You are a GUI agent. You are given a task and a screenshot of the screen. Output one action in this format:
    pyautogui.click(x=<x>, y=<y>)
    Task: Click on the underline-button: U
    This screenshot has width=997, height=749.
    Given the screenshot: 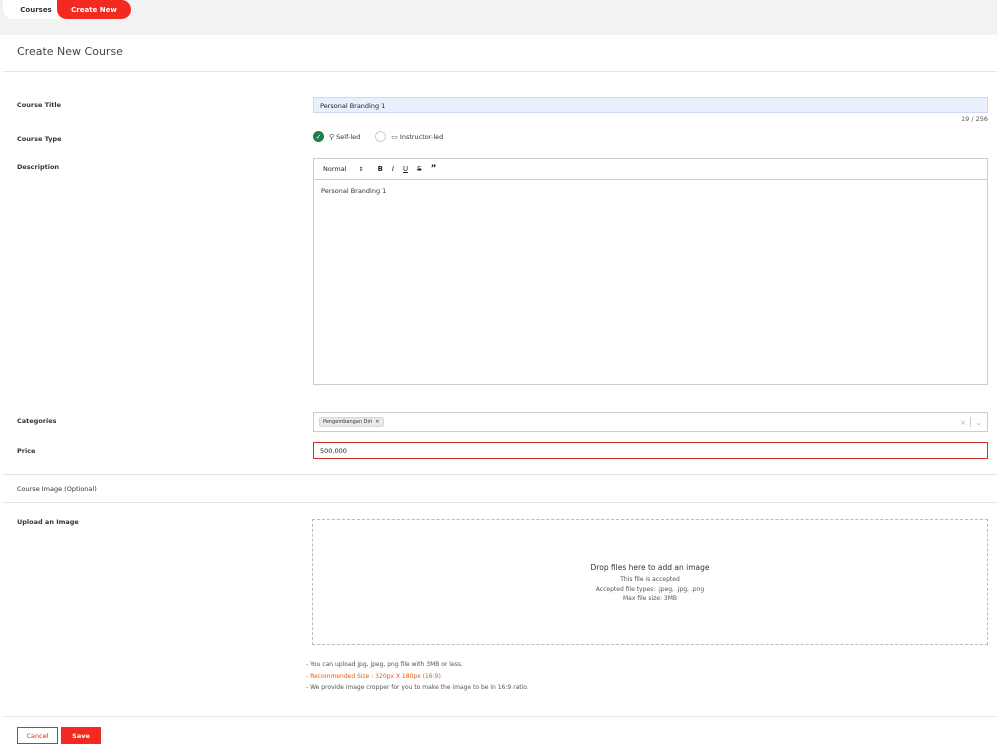 What is the action you would take?
    pyautogui.click(x=405, y=169)
    